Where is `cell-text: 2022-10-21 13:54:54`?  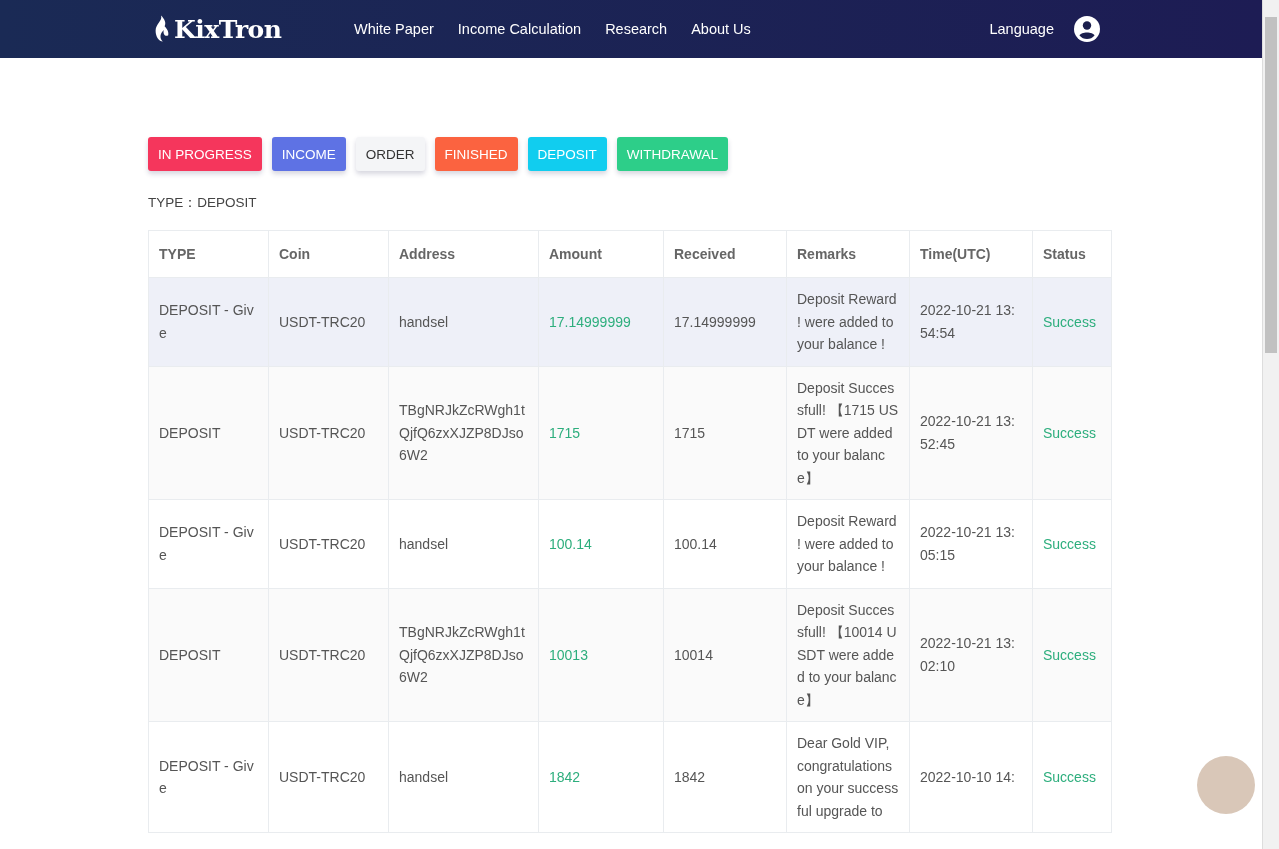 cell-text: 2022-10-21 13:54:54 is located at coordinates (967, 321).